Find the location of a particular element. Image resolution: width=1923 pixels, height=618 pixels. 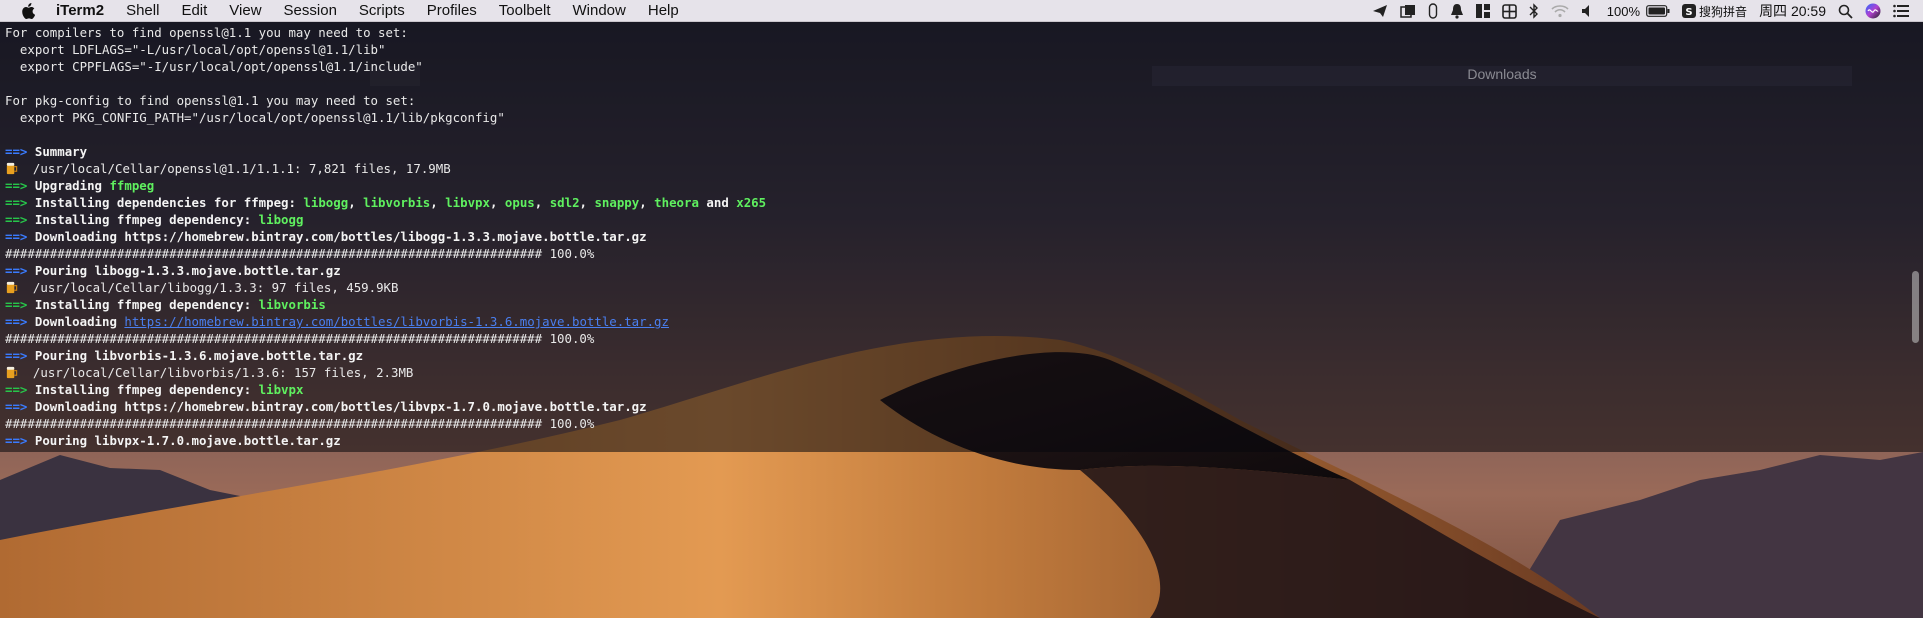

package-libvpx: libvpx is located at coordinates (281, 389).